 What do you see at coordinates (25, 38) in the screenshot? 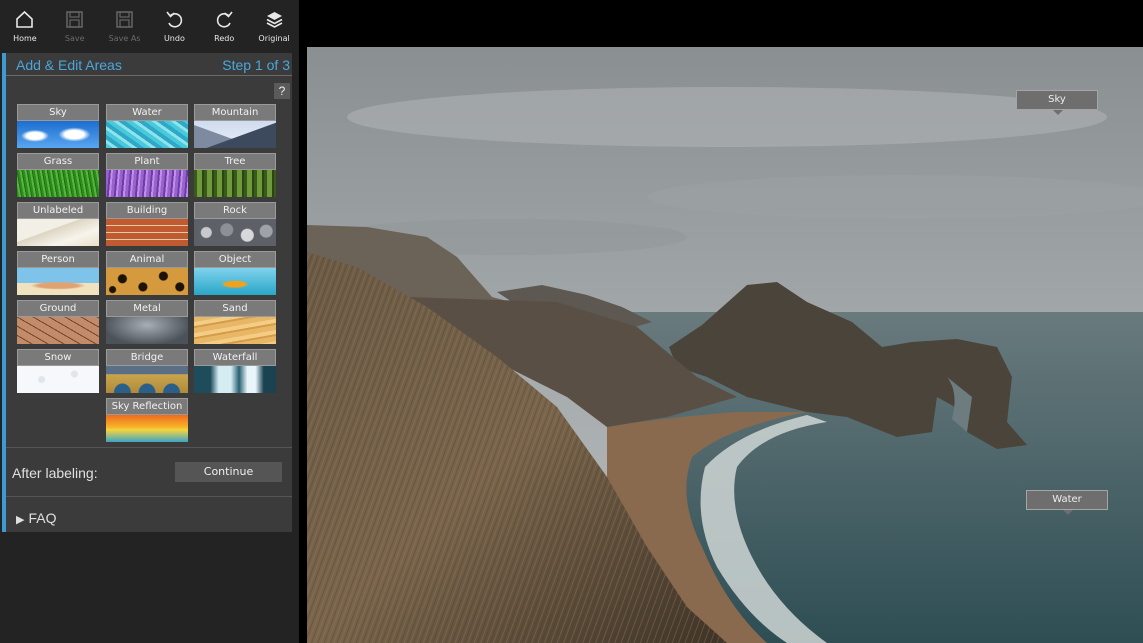
I see `home-label: Home` at bounding box center [25, 38].